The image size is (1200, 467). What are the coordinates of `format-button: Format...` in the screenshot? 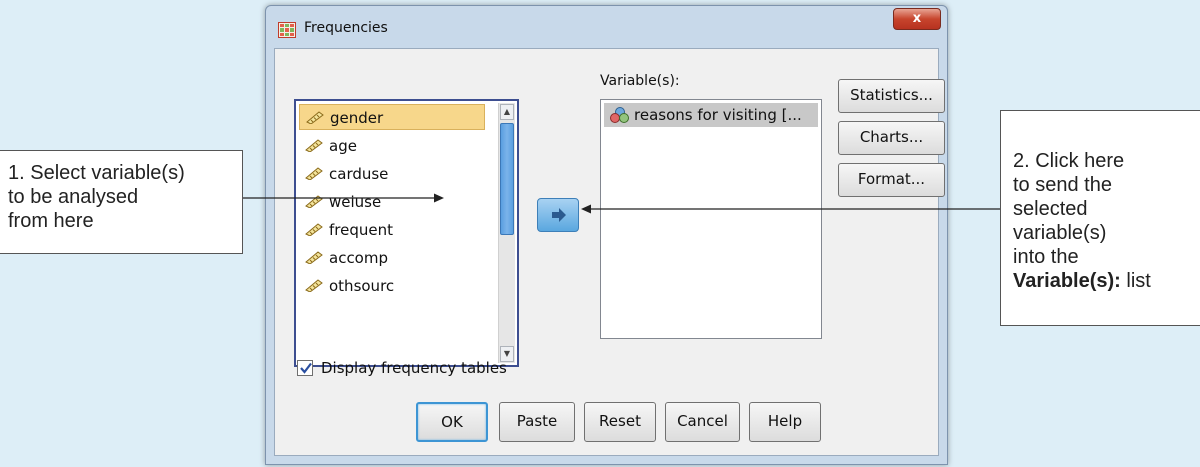 It's located at (891, 180).